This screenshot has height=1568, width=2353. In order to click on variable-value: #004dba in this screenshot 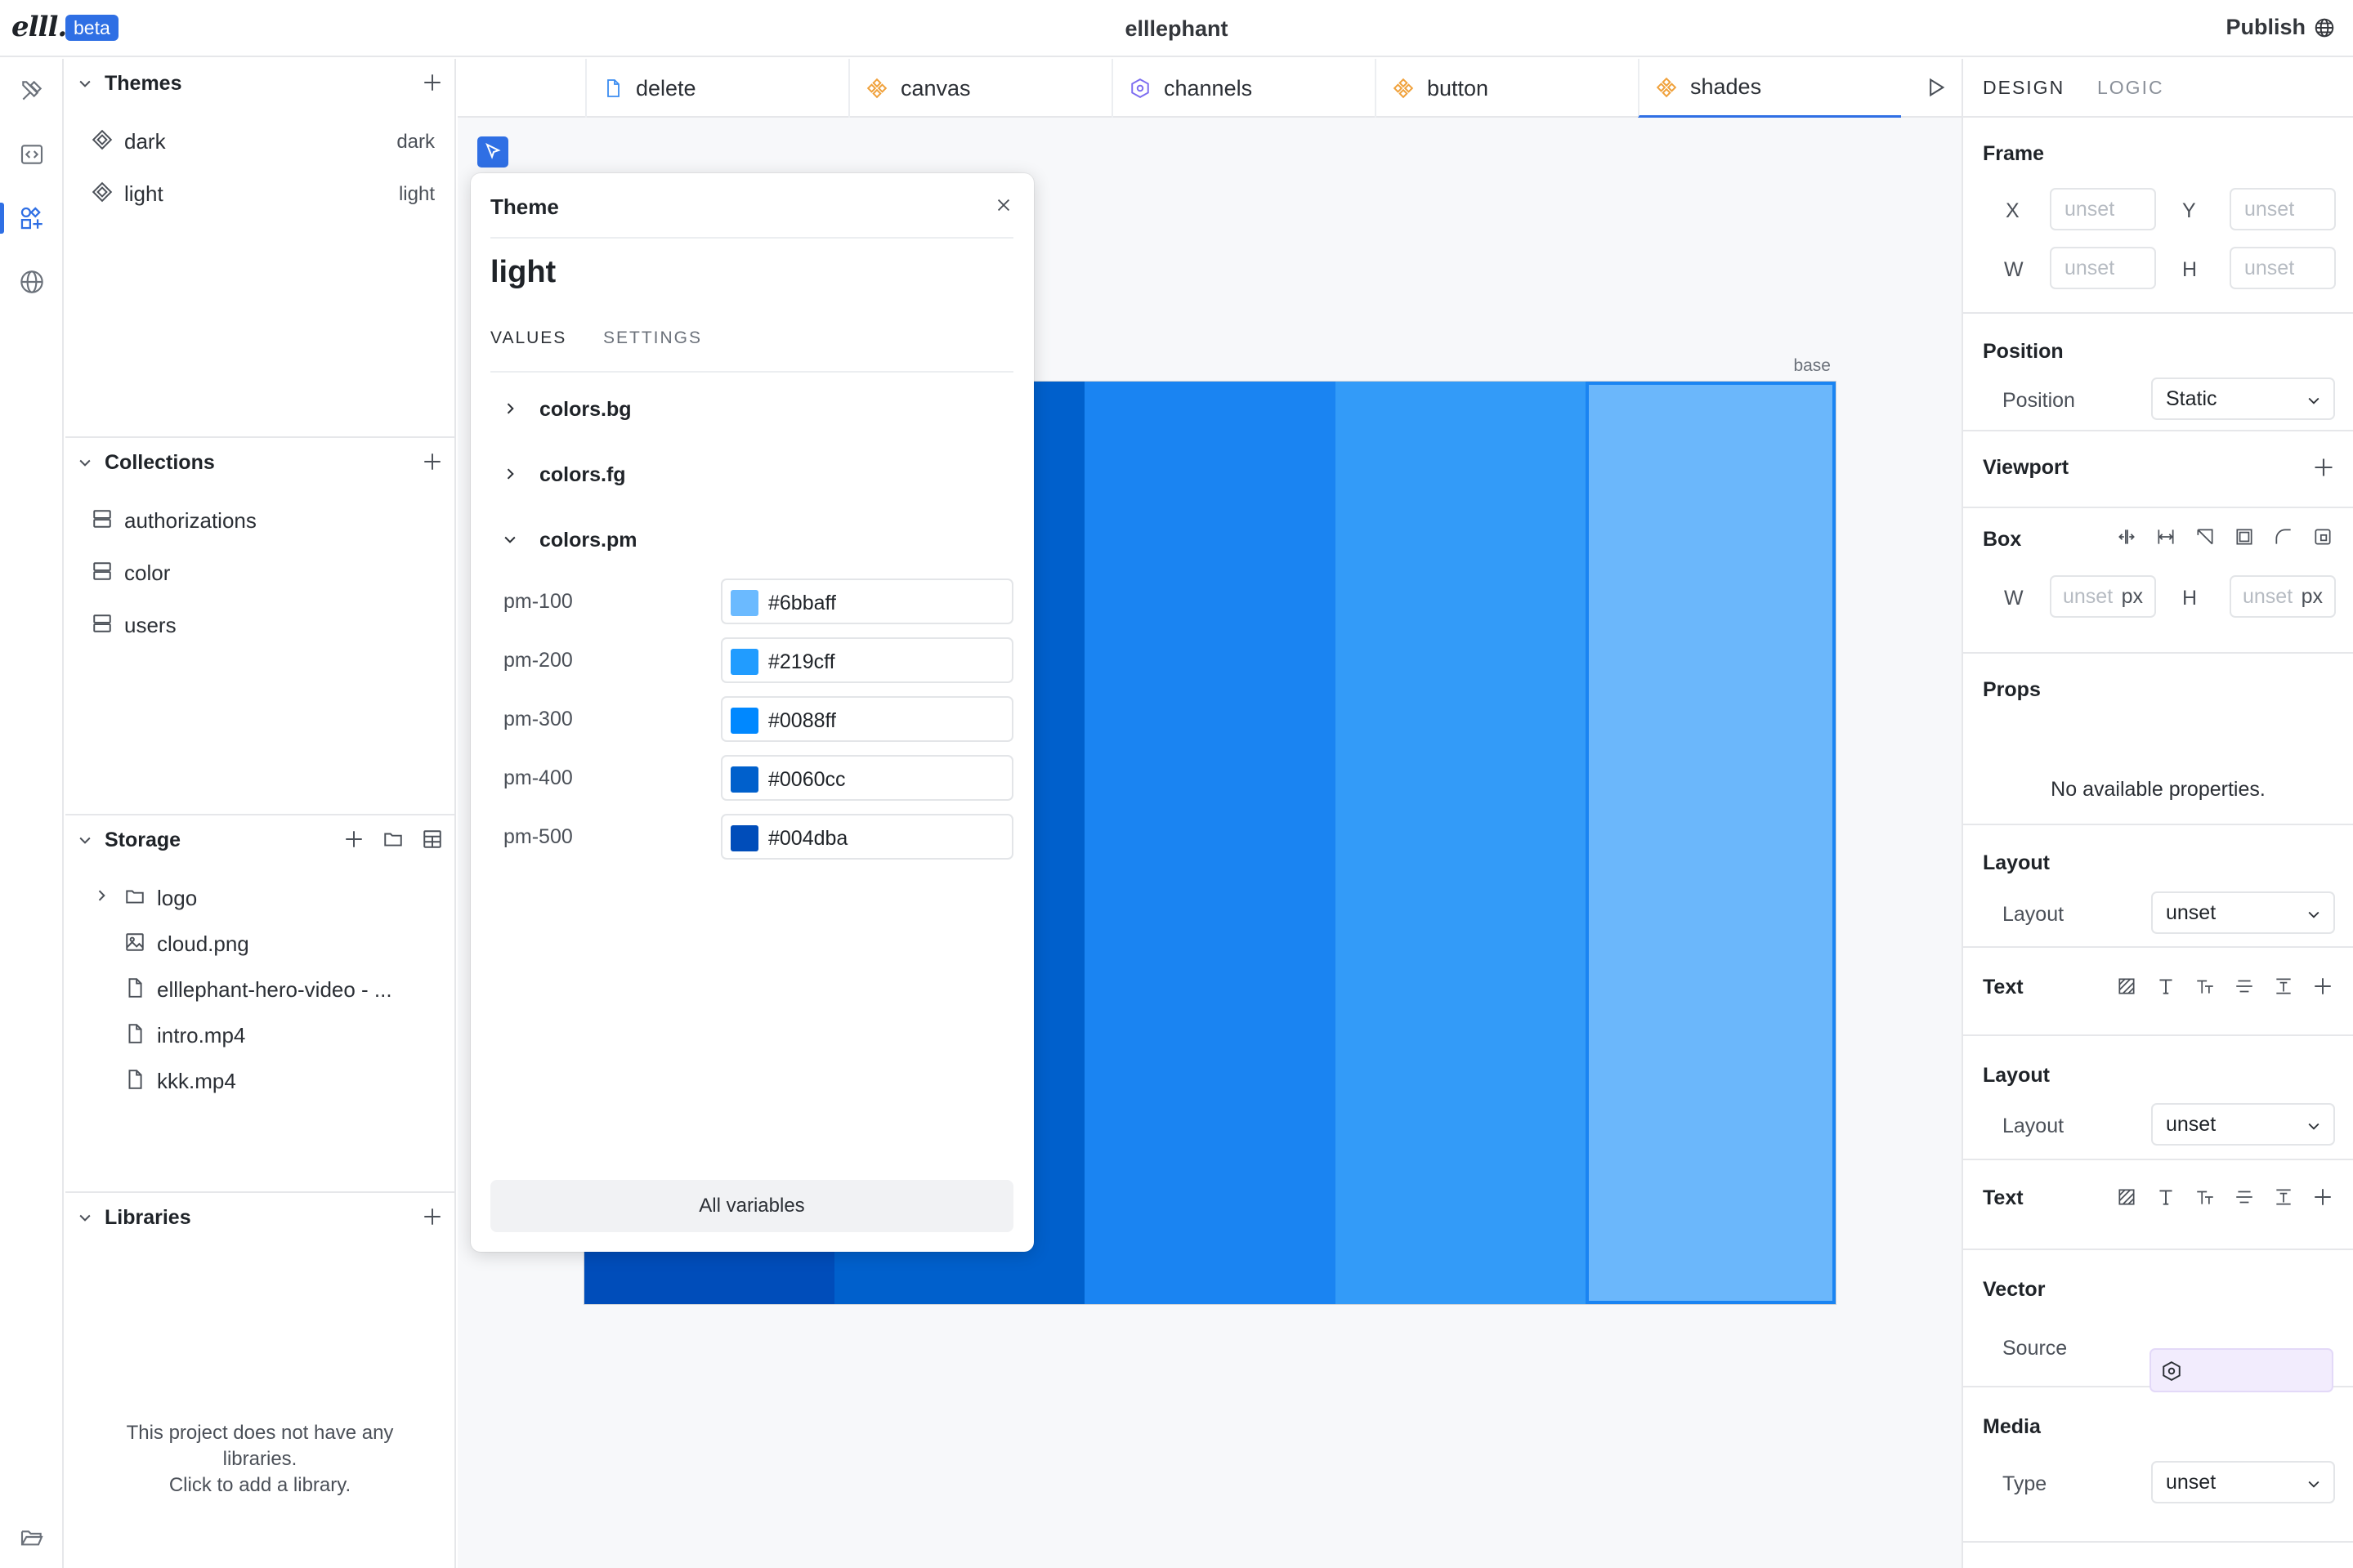, I will do `click(808, 838)`.